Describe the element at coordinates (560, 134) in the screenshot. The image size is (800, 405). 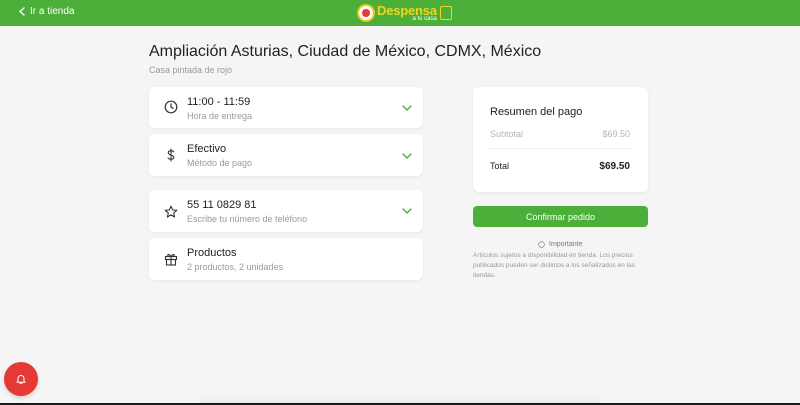
I see `subtotal-row: Subtotal $69.50` at that location.